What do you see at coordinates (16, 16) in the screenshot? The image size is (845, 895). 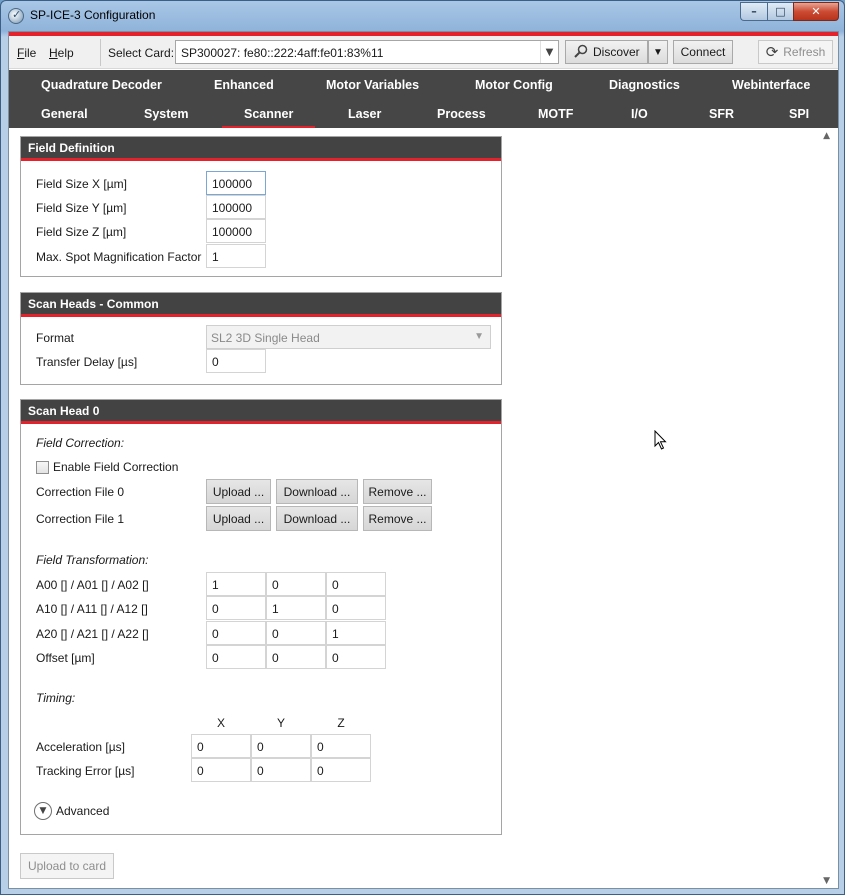 I see `app-icon` at bounding box center [16, 16].